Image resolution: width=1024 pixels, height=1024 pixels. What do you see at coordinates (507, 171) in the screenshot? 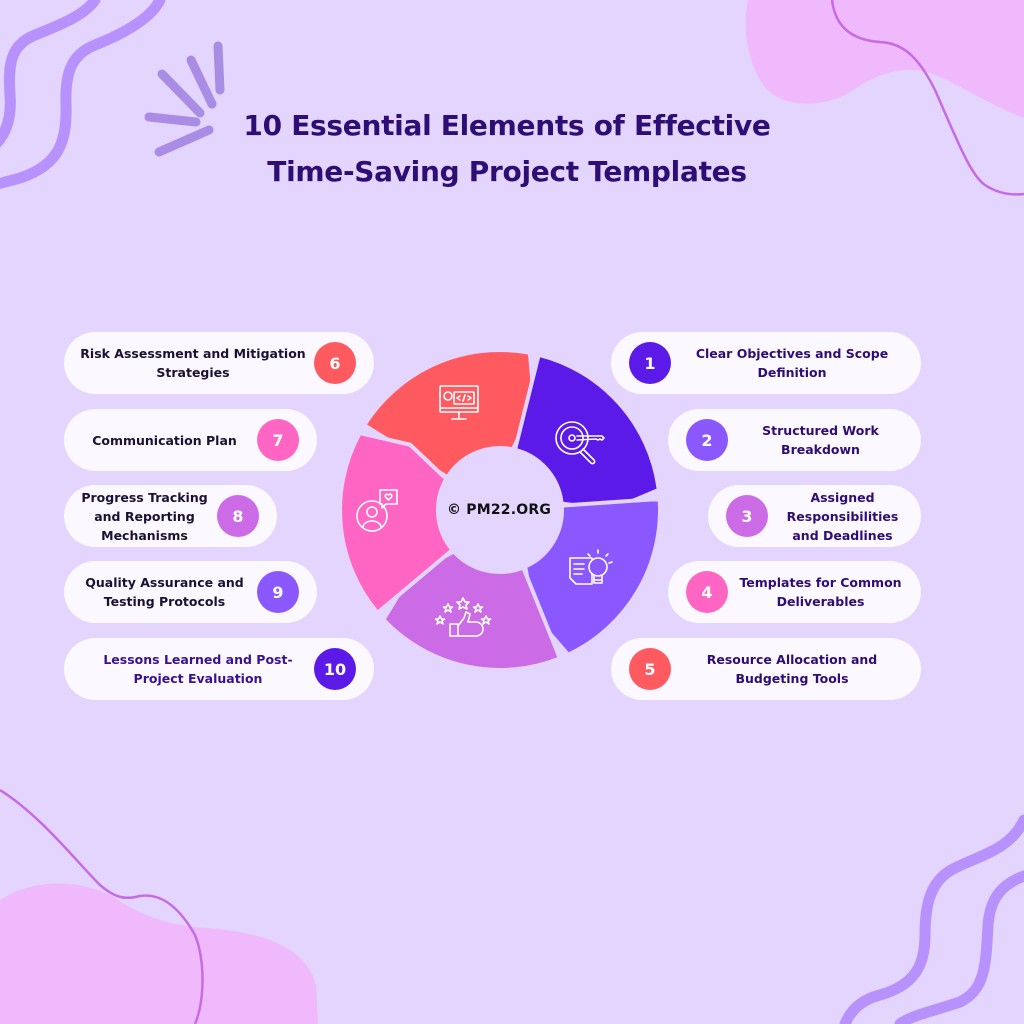
I see `title-line-2: Time-Saving Project Templates` at bounding box center [507, 171].